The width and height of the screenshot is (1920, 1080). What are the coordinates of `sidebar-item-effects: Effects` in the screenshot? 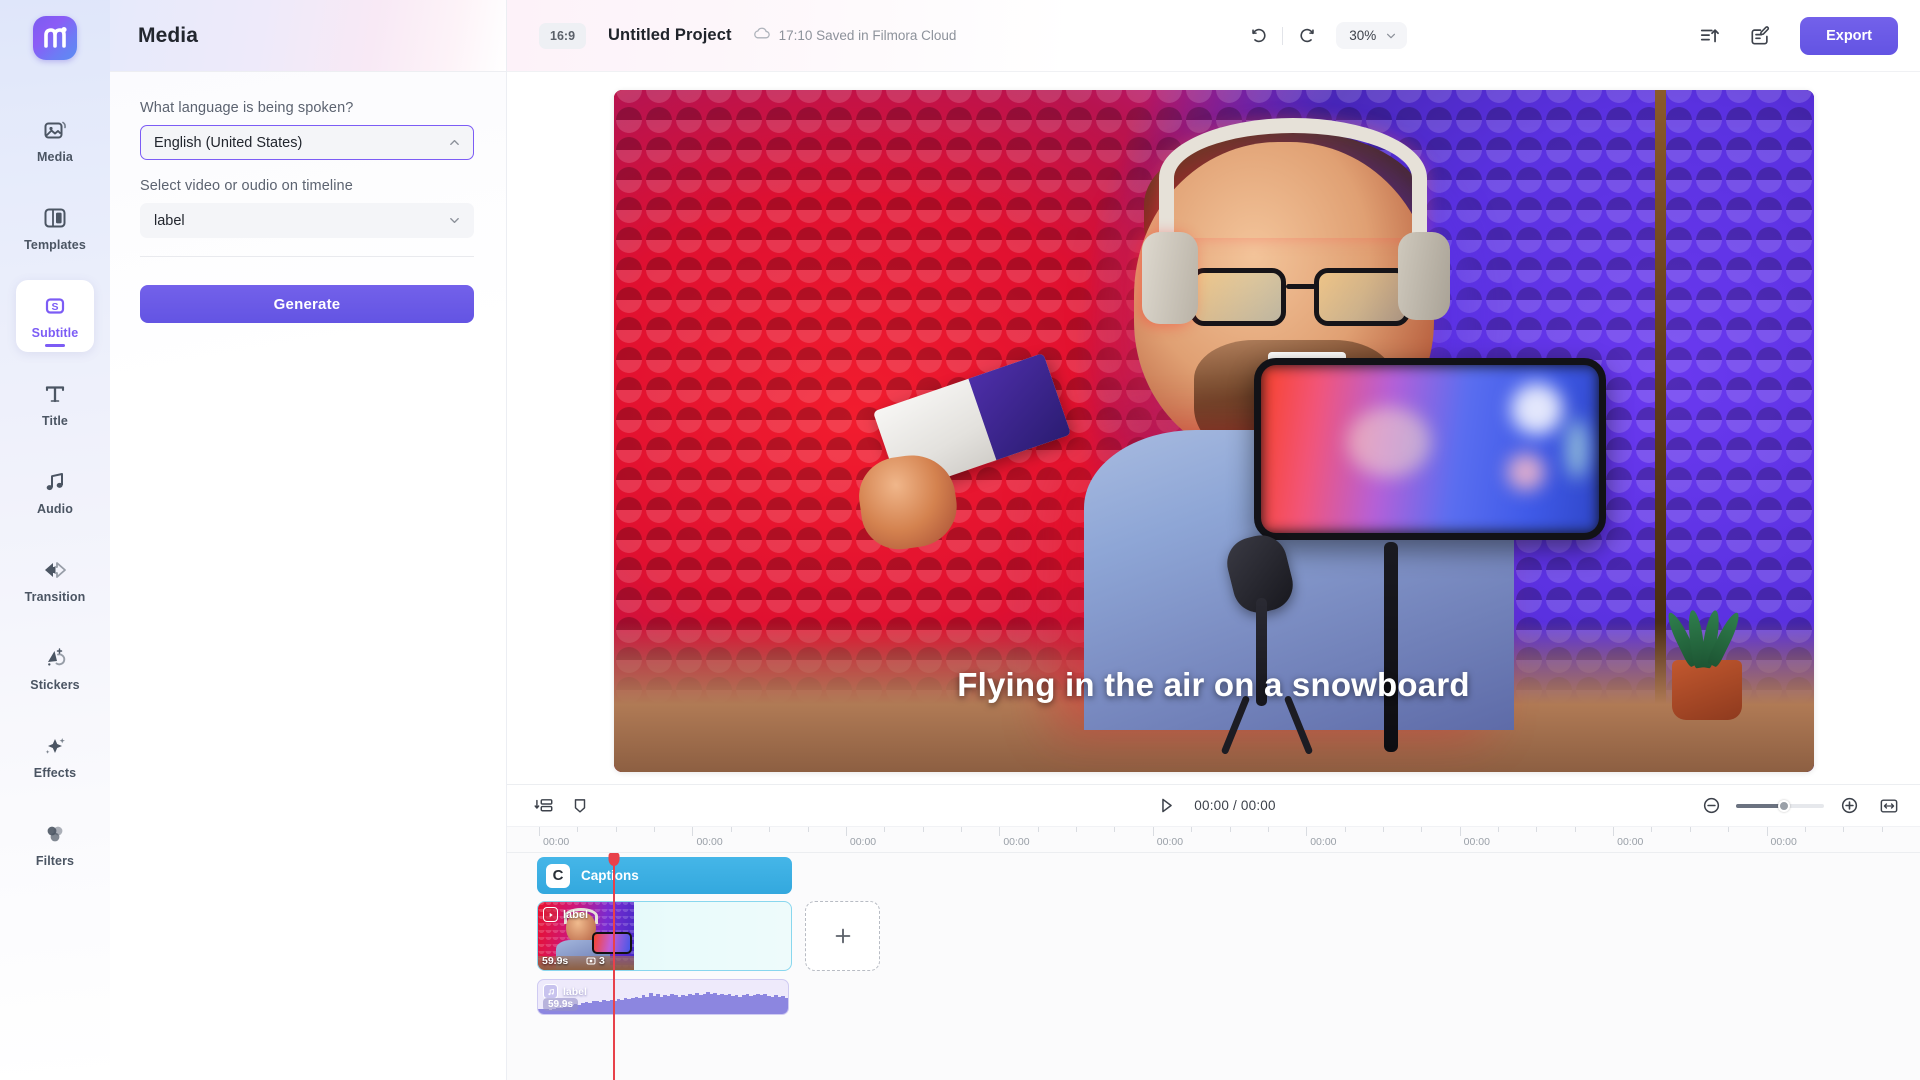 It's located at (55, 756).